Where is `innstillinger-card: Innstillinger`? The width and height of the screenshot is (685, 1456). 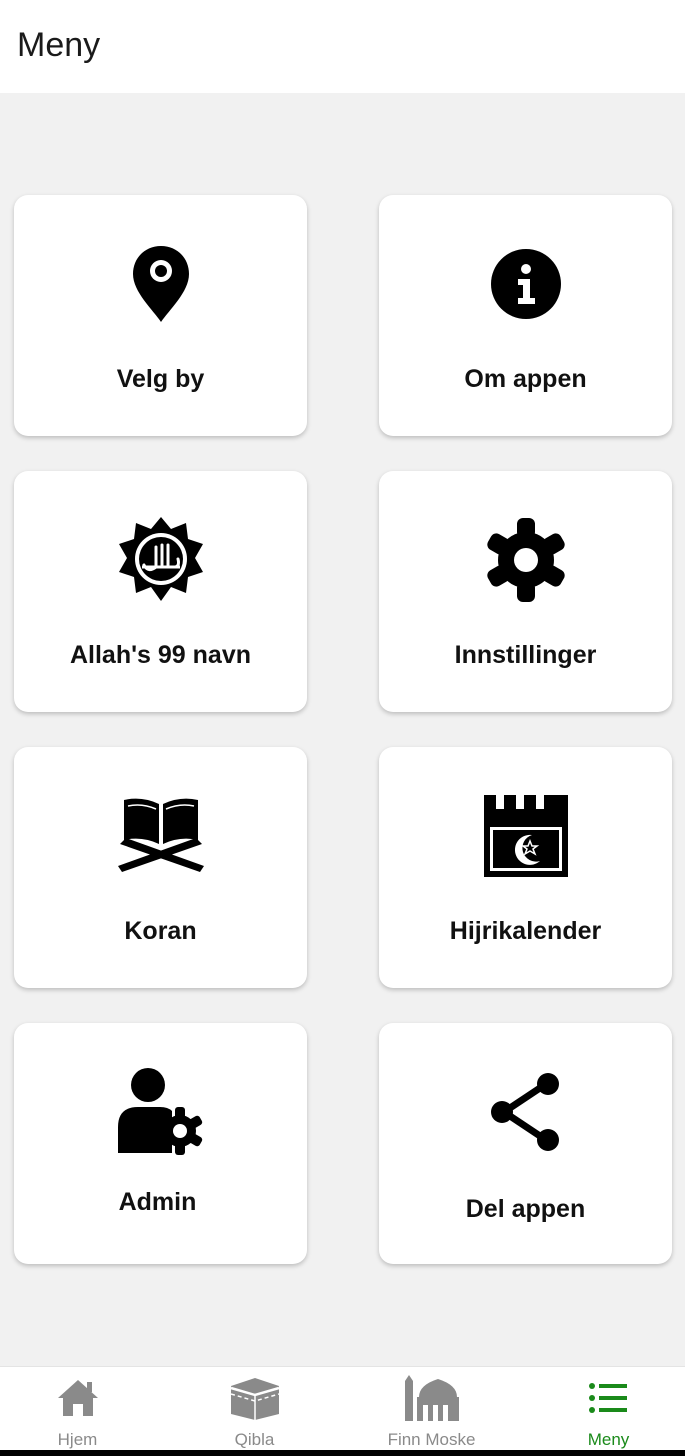
innstillinger-card: Innstillinger is located at coordinates (525, 591).